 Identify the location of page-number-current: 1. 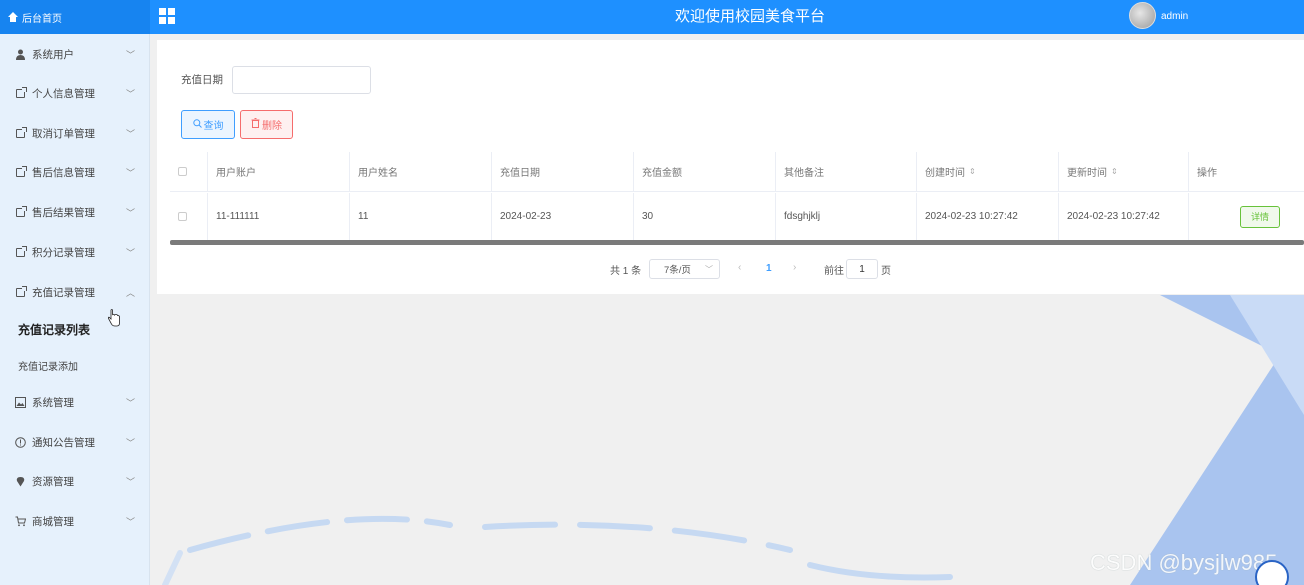
(769, 268).